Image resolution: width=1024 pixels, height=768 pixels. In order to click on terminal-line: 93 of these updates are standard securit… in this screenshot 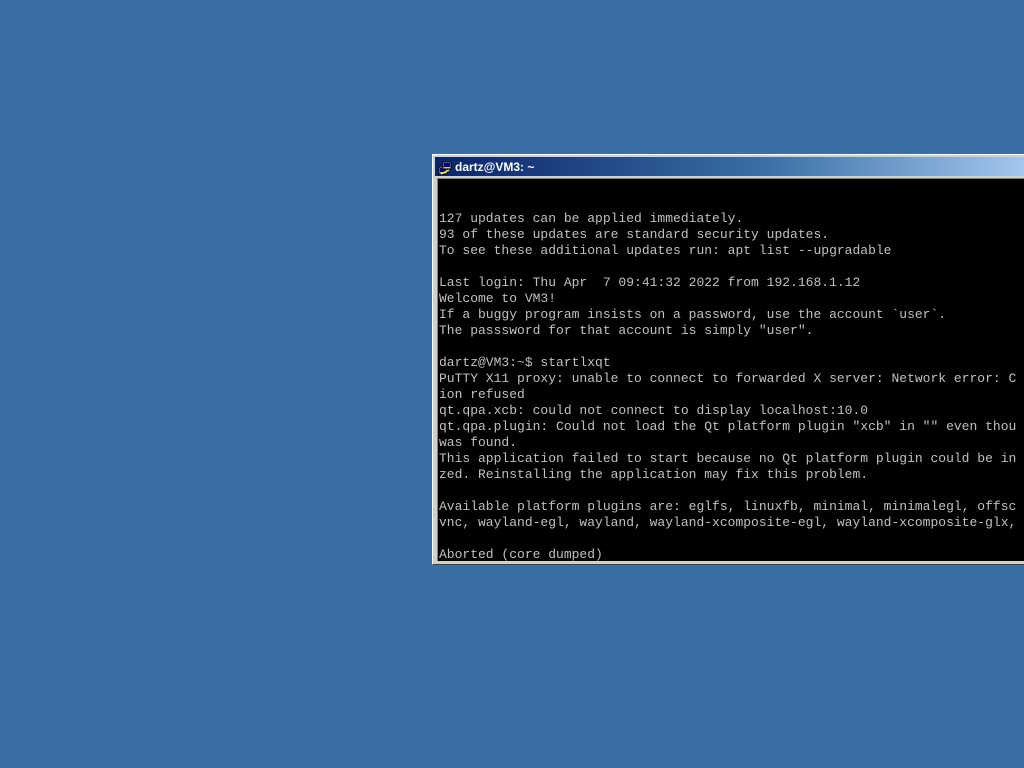, I will do `click(634, 234)`.